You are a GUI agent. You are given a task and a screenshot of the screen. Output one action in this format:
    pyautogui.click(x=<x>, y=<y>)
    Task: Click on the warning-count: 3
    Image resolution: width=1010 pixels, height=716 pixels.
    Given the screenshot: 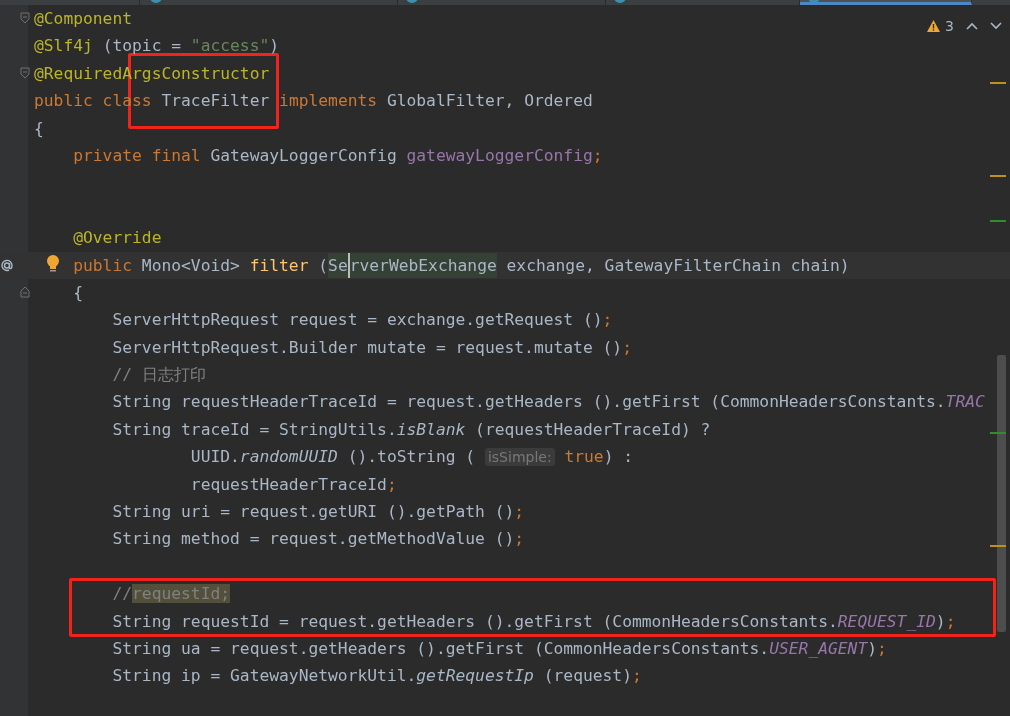 What is the action you would take?
    pyautogui.click(x=940, y=26)
    